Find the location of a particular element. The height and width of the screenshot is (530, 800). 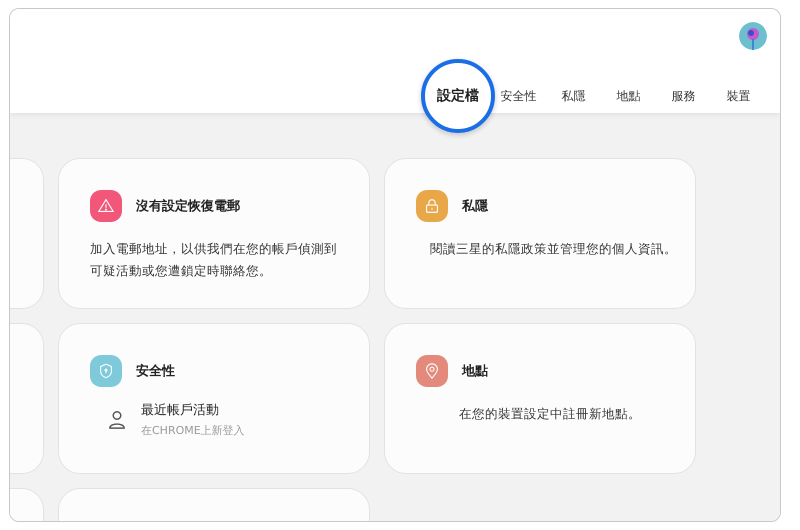

card: 地點 在您的裝置設定中註冊新地點。 is located at coordinates (540, 398).